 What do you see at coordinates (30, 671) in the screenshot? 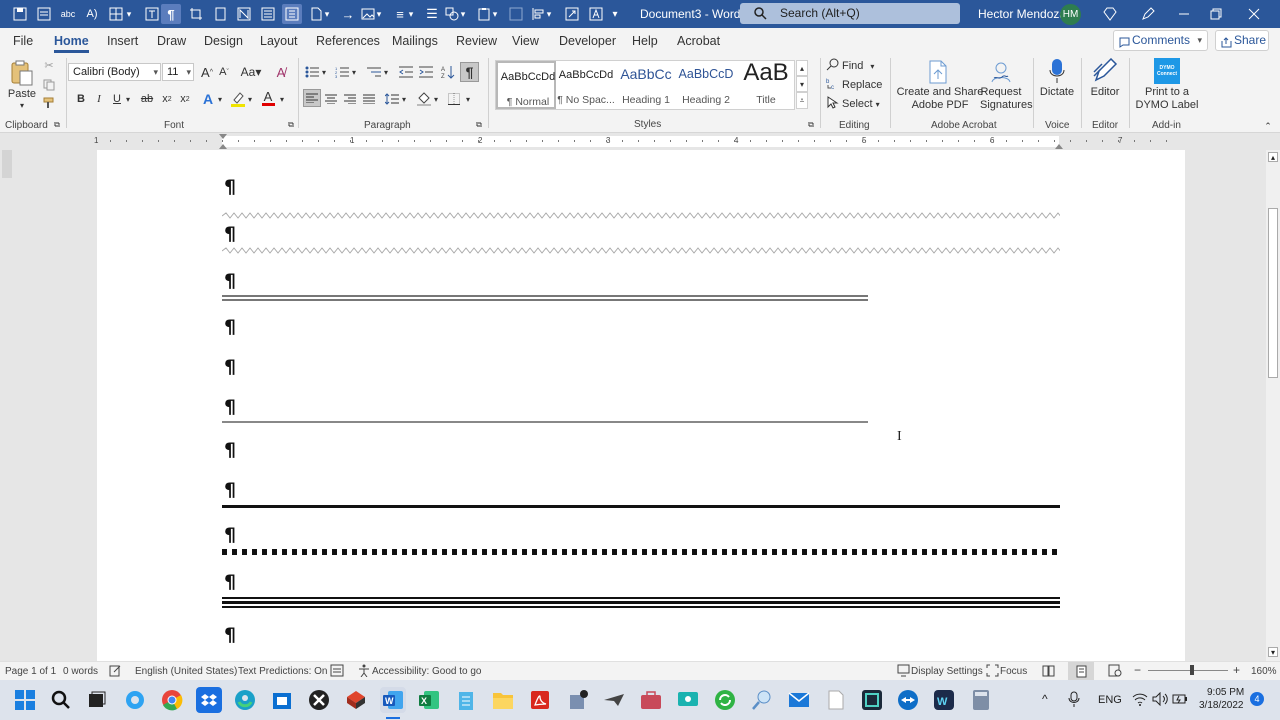
I see `page-count: Page 1 of 1` at bounding box center [30, 671].